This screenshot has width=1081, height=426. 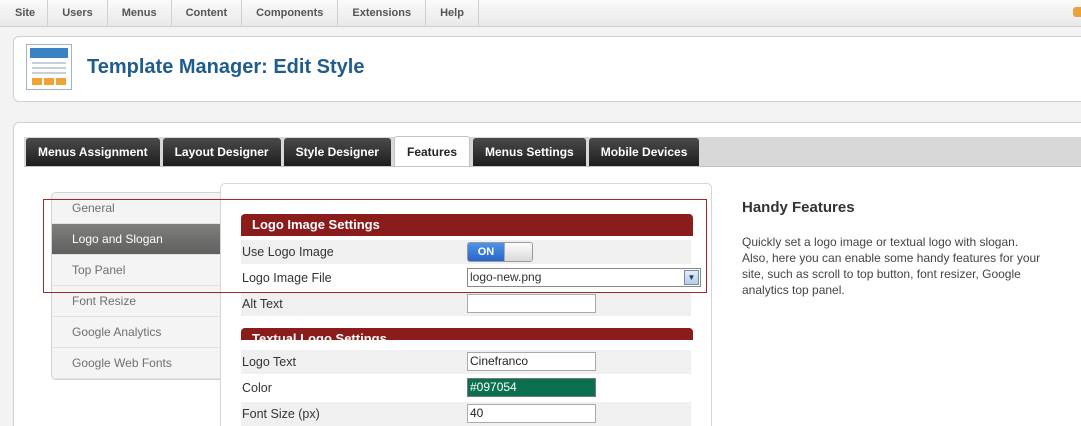 What do you see at coordinates (140, 13) in the screenshot?
I see `menu-menus: Menus` at bounding box center [140, 13].